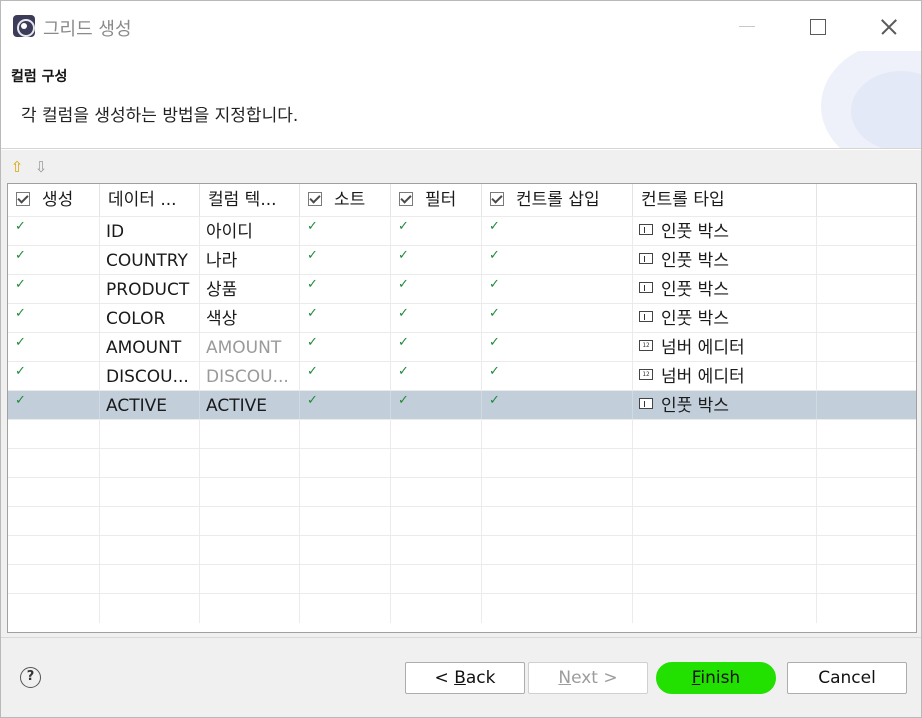 The height and width of the screenshot is (718, 922). I want to click on table-row: ✓ AMOUNT AMOUNT ✓ ✓ ✓ 12 넘버 에디터, so click(462, 347).